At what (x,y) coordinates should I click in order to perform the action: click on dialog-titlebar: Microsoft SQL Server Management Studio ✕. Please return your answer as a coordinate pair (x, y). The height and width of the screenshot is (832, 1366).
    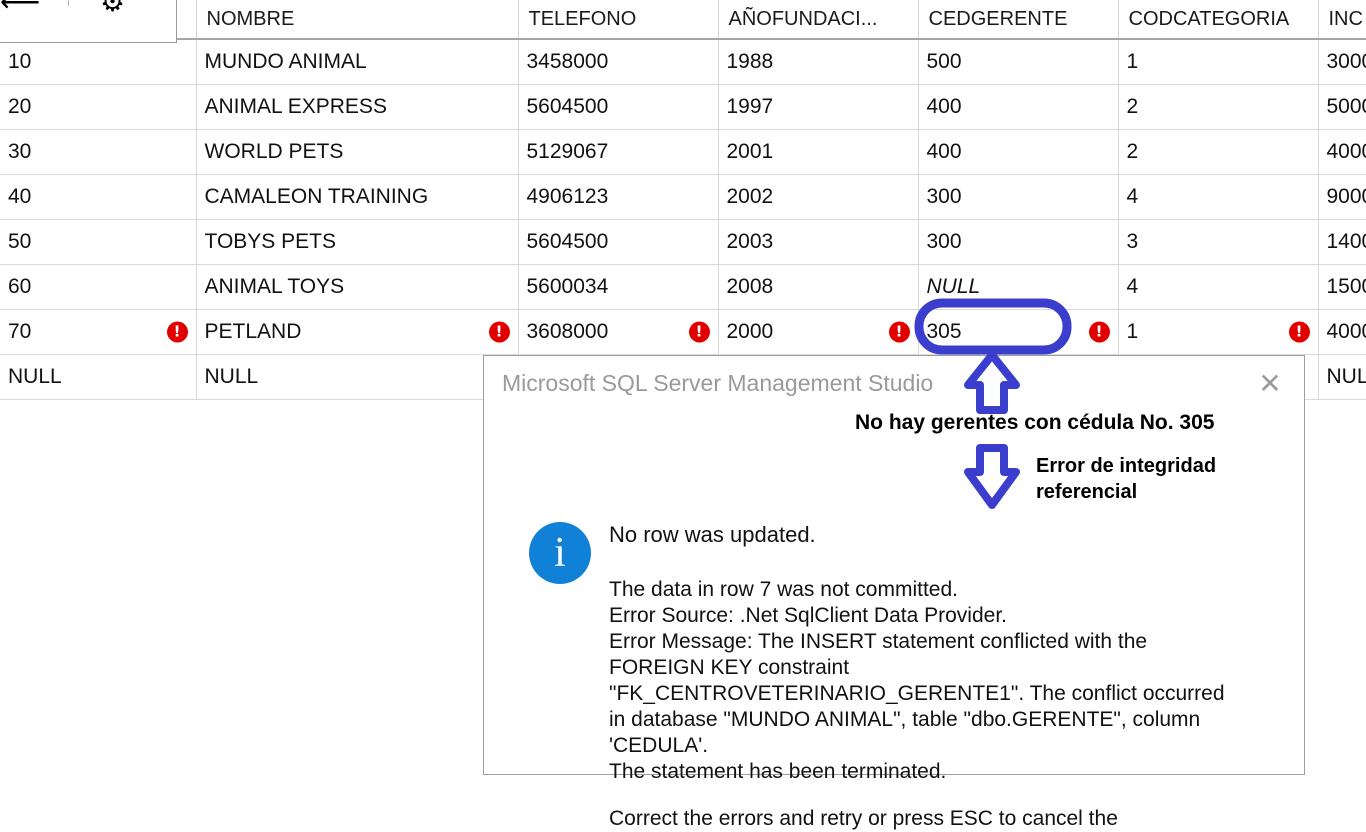
    Looking at the image, I should click on (894, 385).